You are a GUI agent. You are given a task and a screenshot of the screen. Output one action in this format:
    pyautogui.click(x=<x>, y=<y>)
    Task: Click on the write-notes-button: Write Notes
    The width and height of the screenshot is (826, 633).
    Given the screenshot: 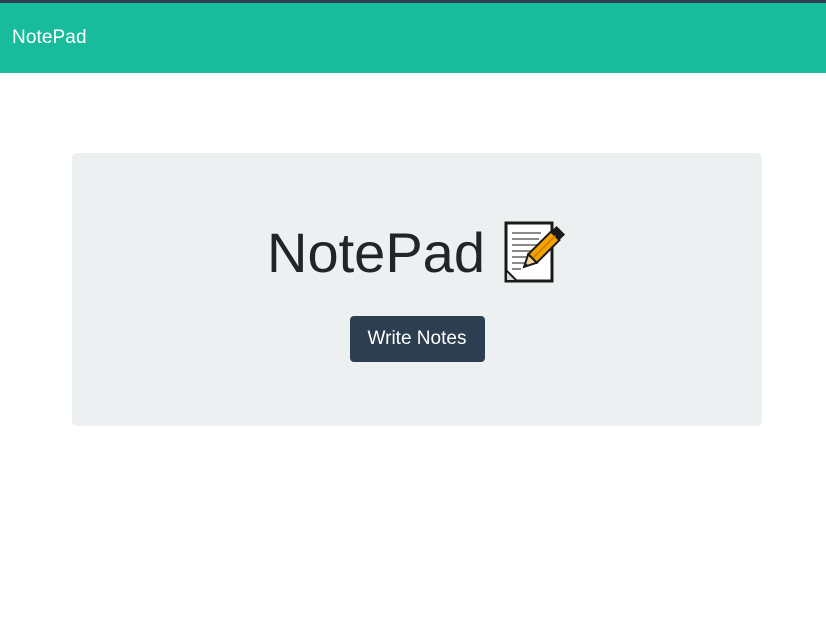 What is the action you would take?
    pyautogui.click(x=417, y=339)
    